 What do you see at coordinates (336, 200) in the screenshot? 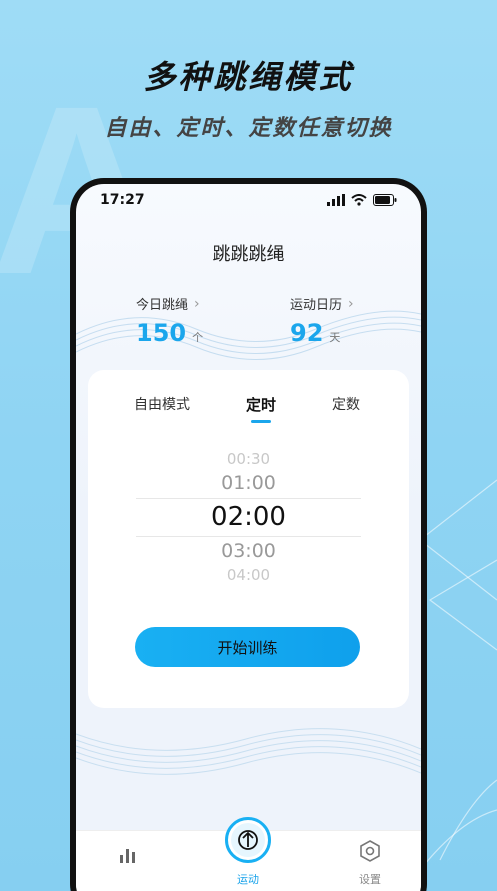
I see `signal-icon` at bounding box center [336, 200].